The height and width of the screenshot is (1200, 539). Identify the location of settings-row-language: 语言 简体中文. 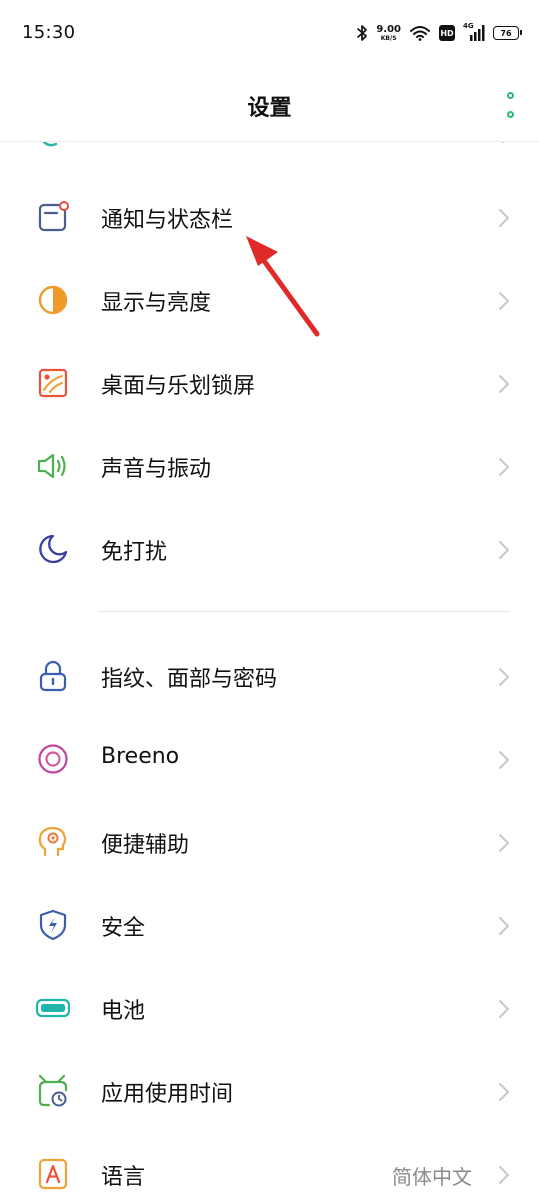
(269, 1166).